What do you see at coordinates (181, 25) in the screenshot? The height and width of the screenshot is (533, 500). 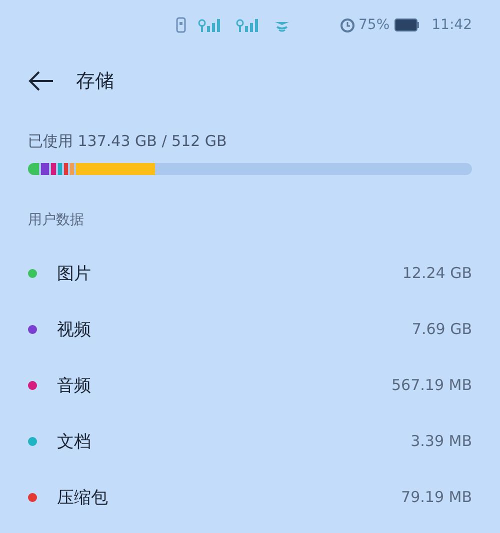 I see `phone-icon` at bounding box center [181, 25].